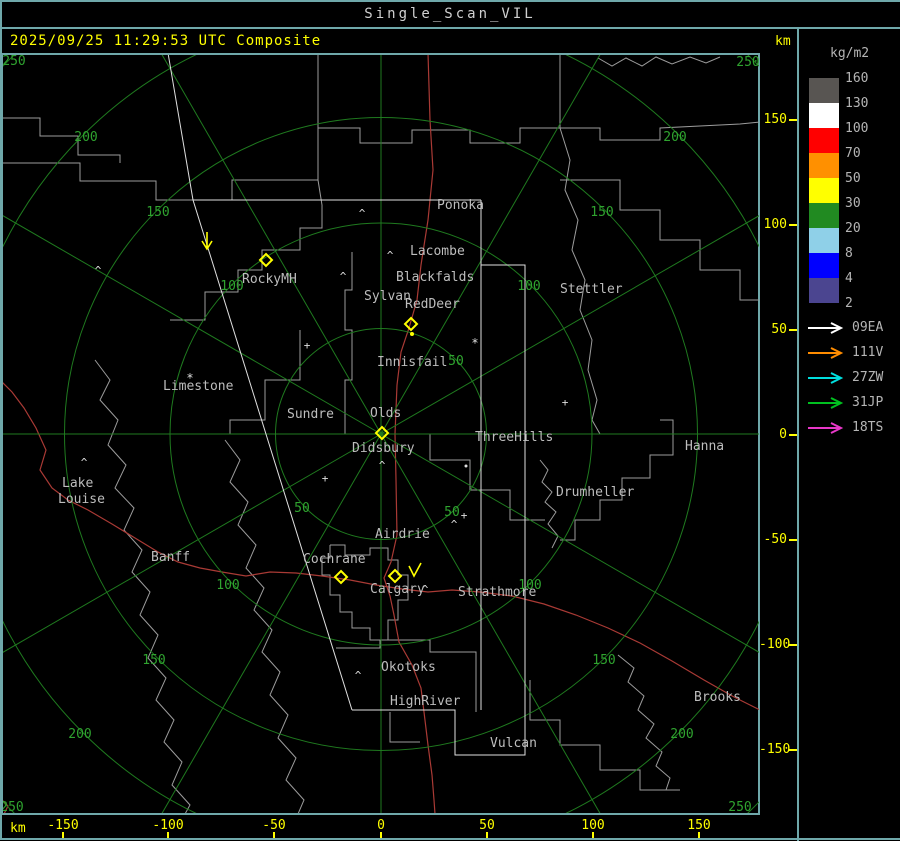 This screenshot has height=841, width=900. What do you see at coordinates (435, 277) in the screenshot?
I see `city-label: Blackfalds` at bounding box center [435, 277].